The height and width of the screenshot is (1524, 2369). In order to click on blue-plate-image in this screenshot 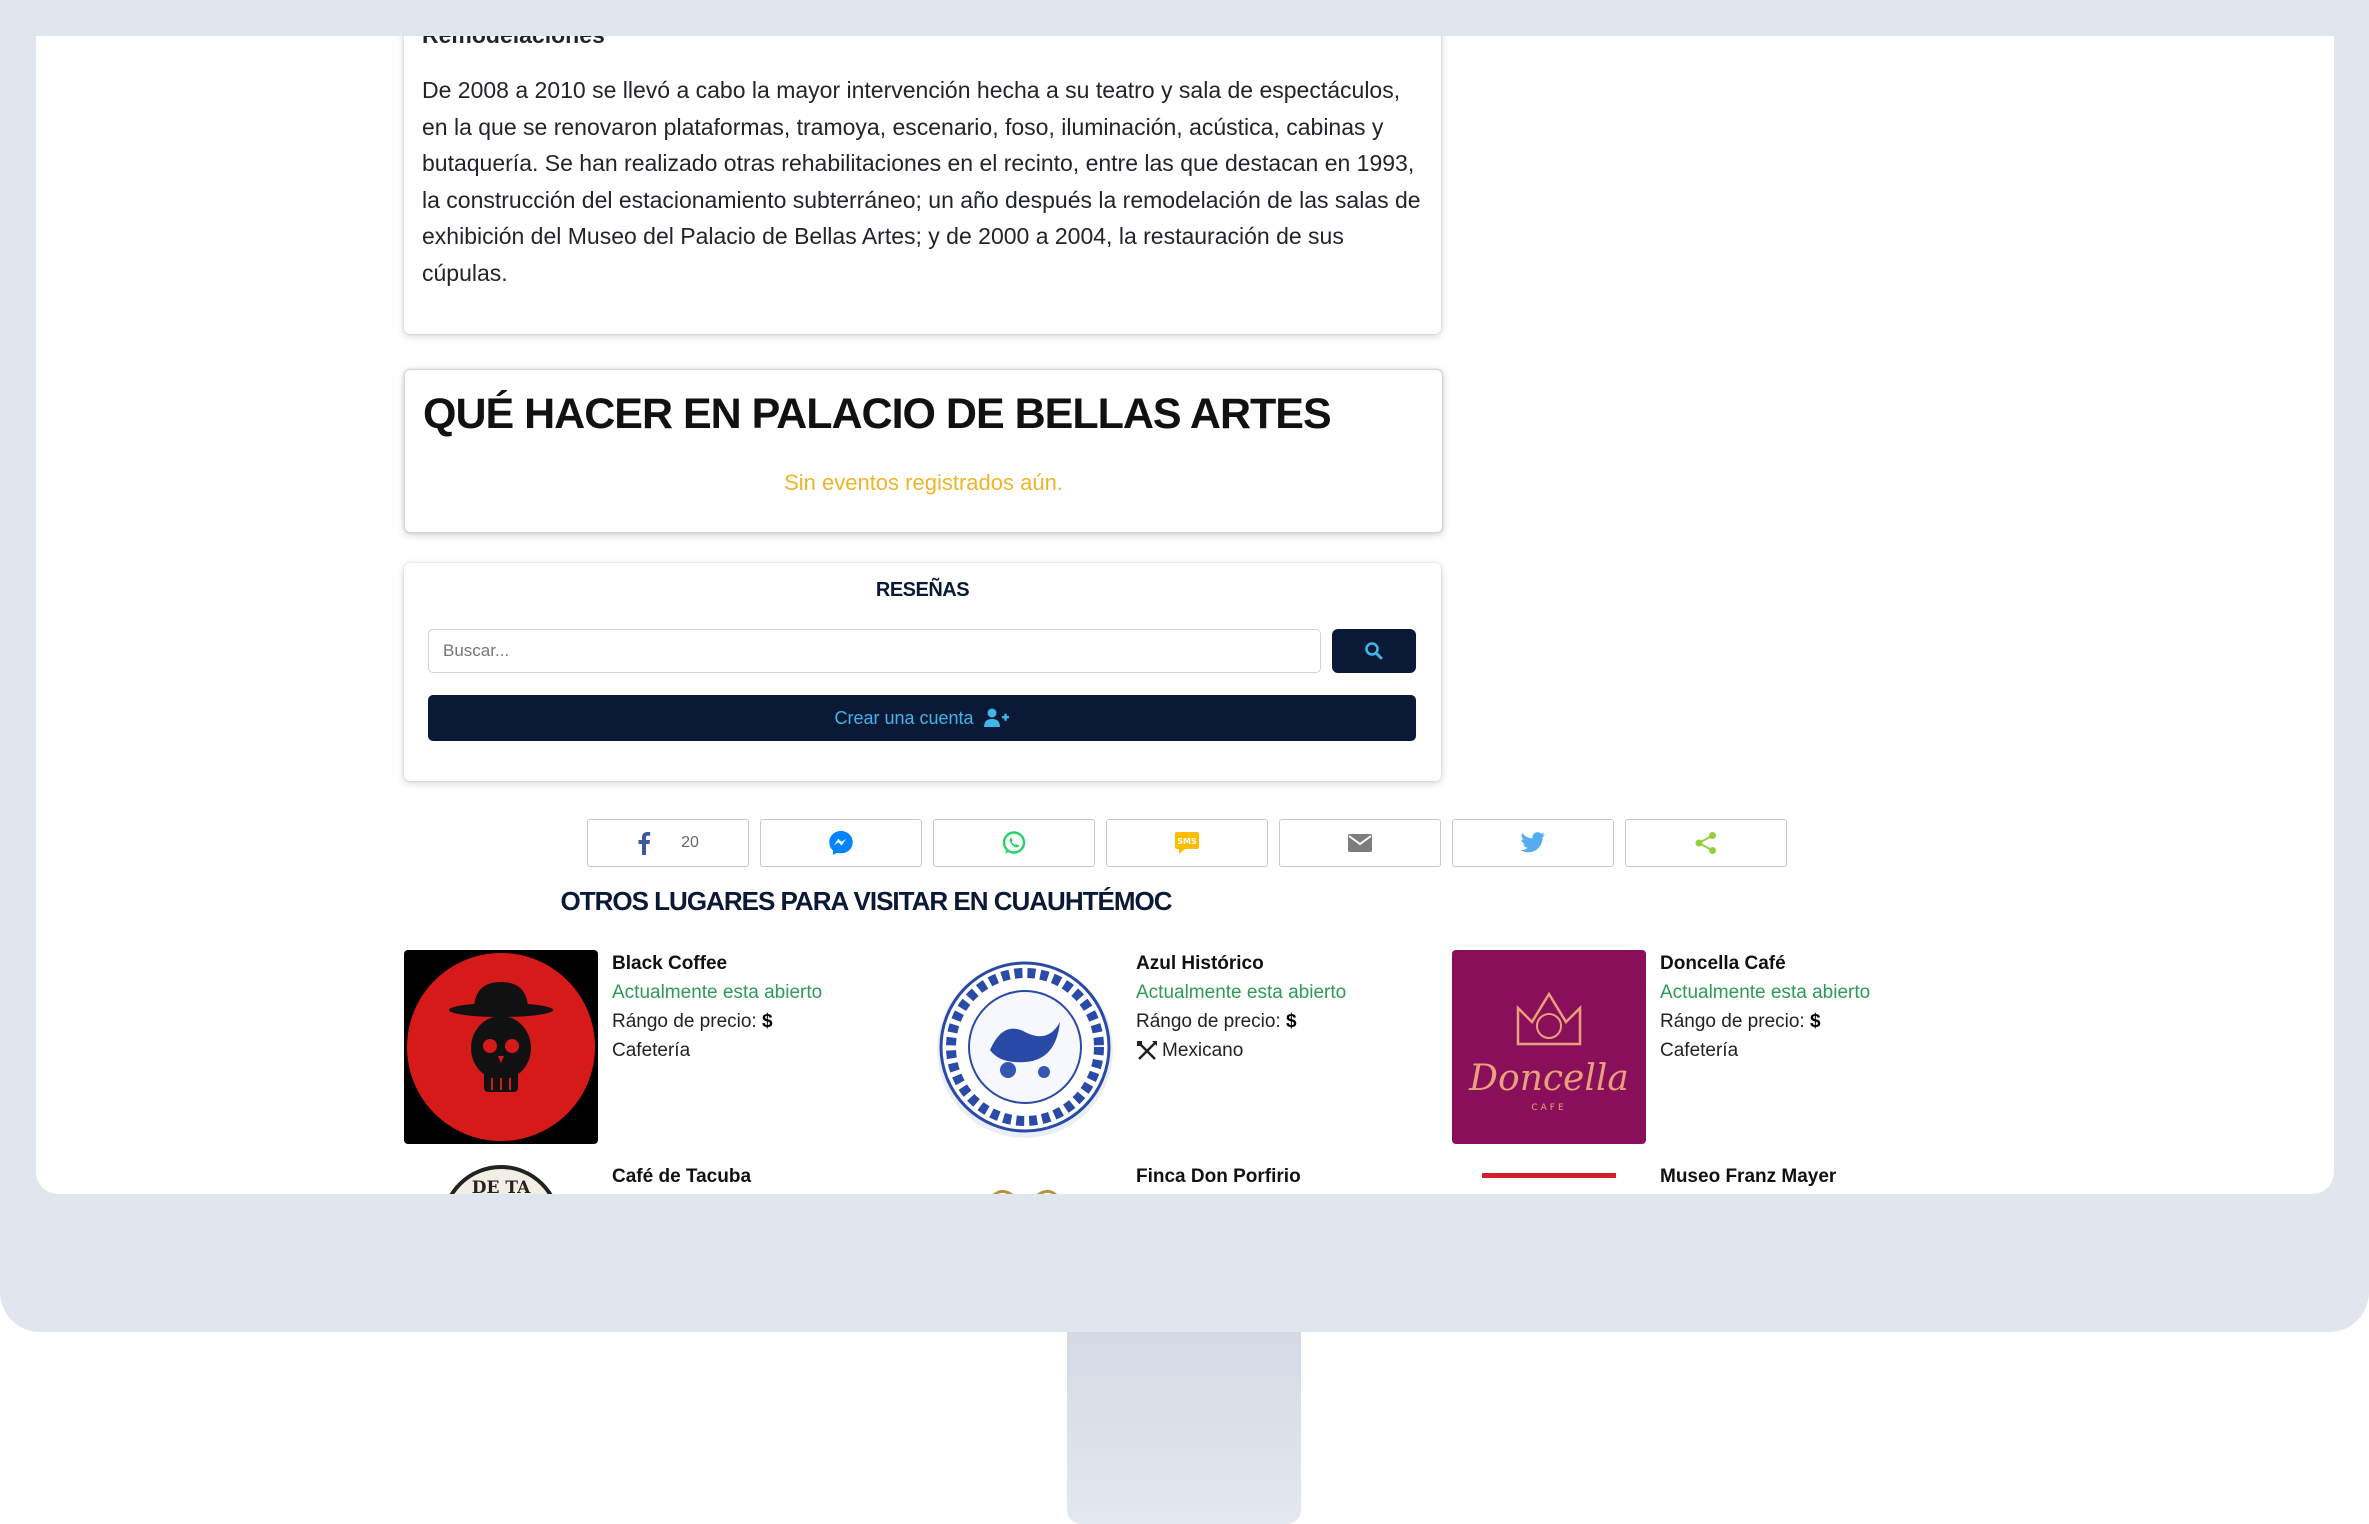, I will do `click(1025, 1049)`.